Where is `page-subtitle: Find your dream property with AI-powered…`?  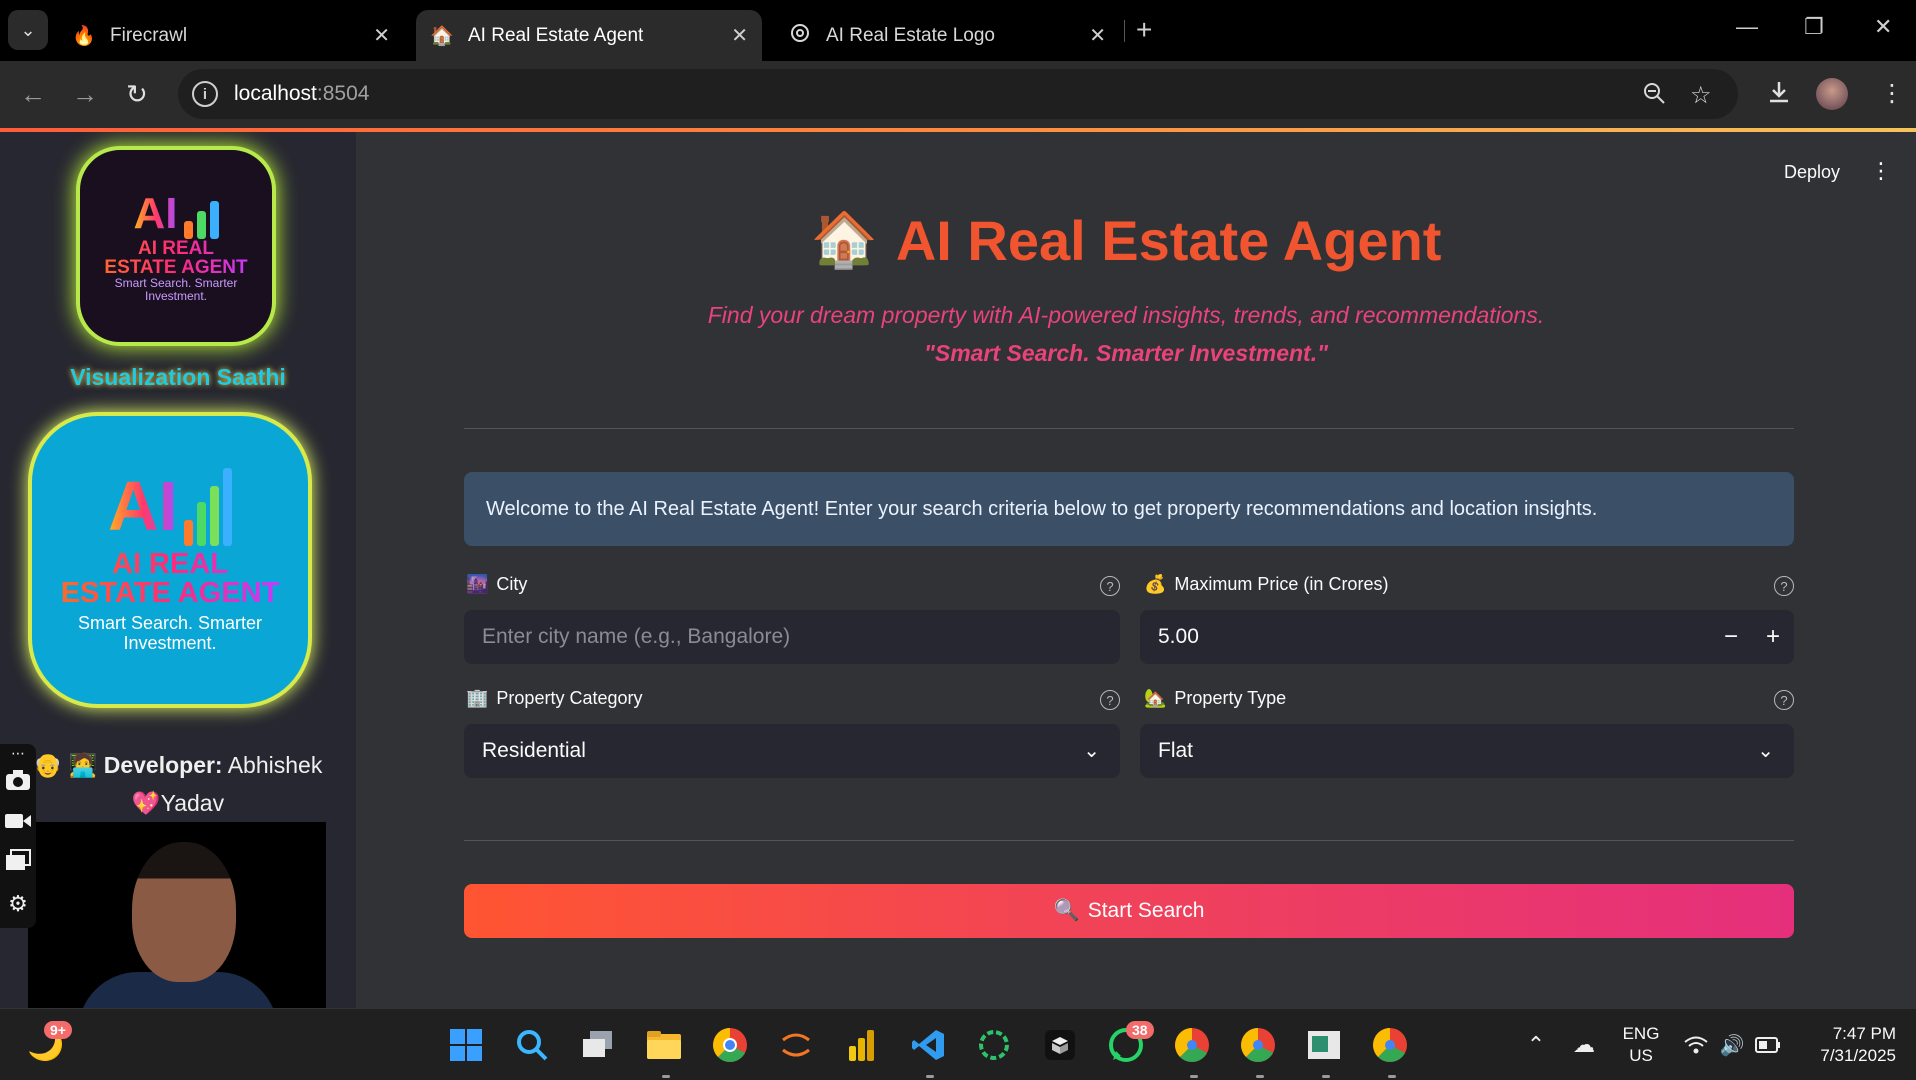
page-subtitle: Find your dream property with AI-powered… is located at coordinates (1126, 315).